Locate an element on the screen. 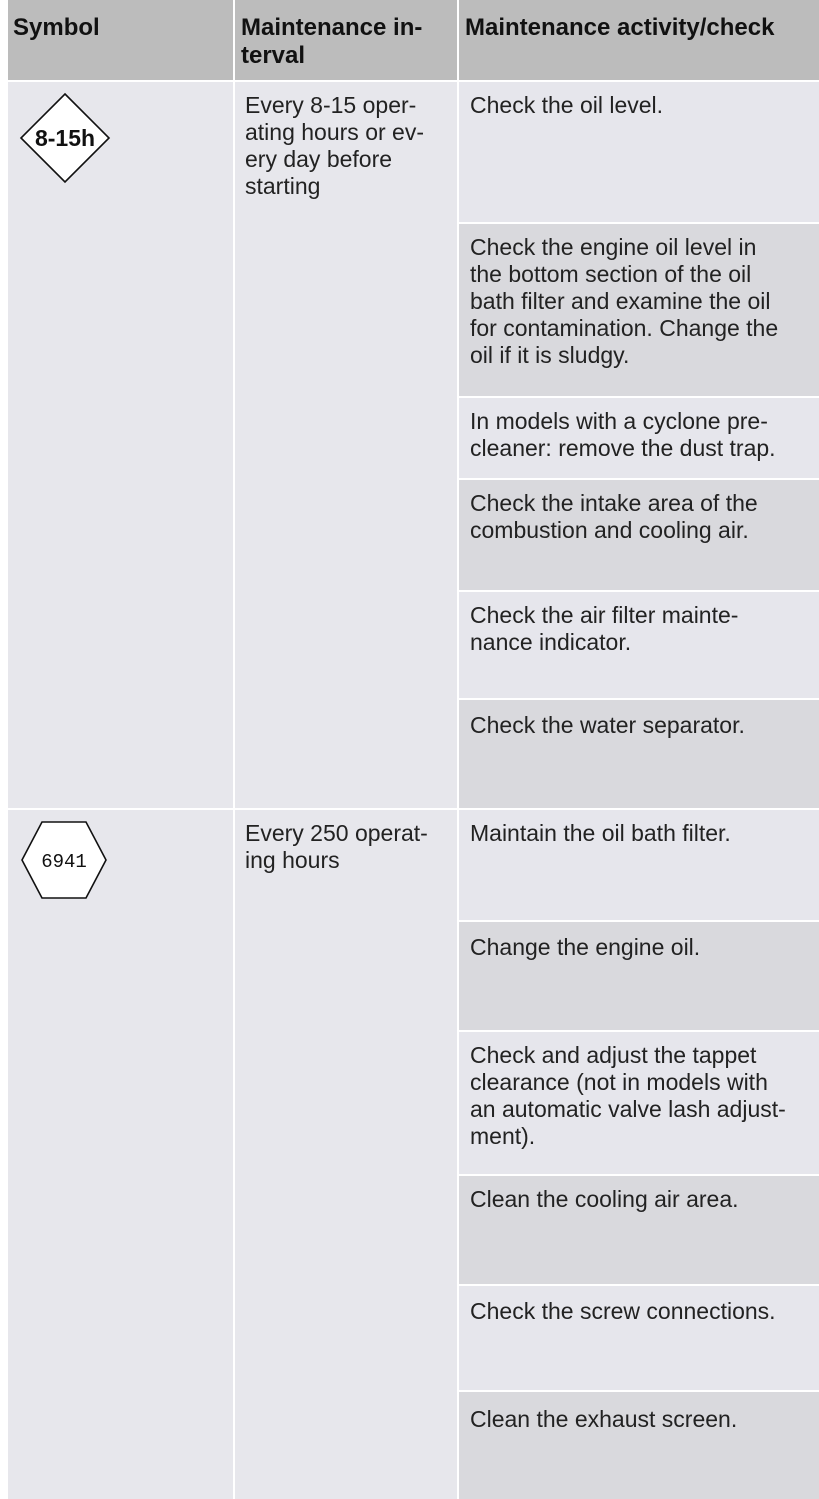 Image resolution: width=819 pixels, height=1499 pixels. header-interval: Maintenance in- terval is located at coordinates (346, 40).